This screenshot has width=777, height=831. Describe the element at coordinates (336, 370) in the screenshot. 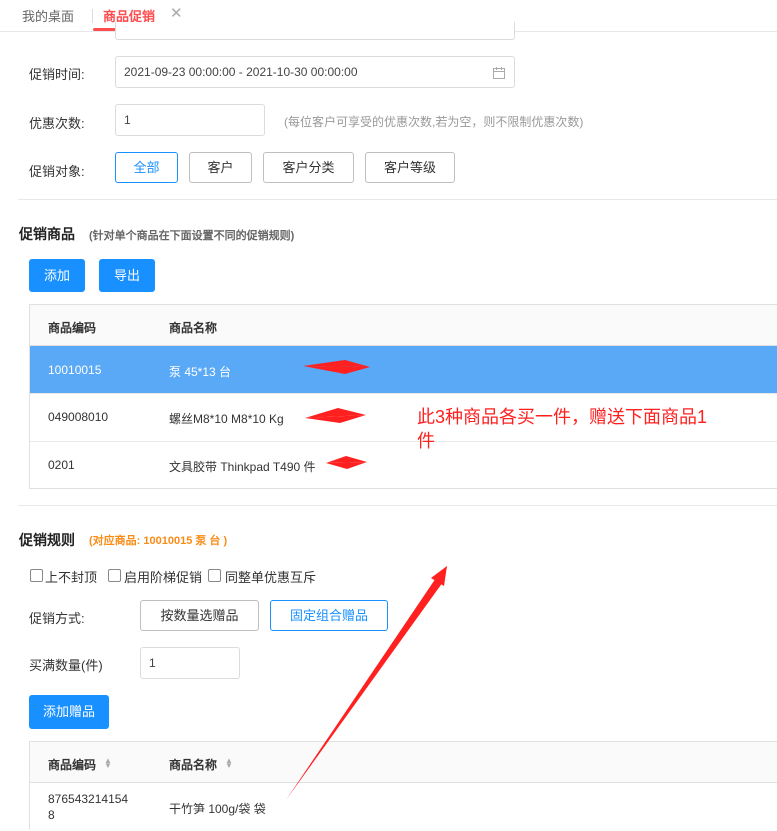

I see `arrow-to-row-1-head` at that location.